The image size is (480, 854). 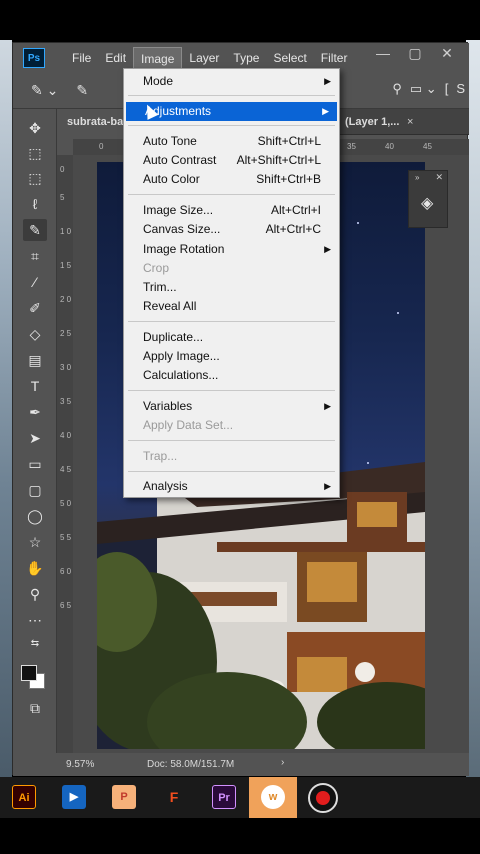 What do you see at coordinates (35, 708) in the screenshot?
I see `quick-mask-icon: ⧉` at bounding box center [35, 708].